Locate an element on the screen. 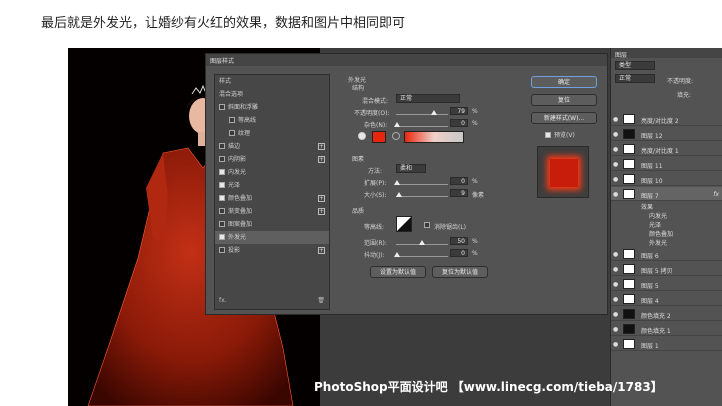 This screenshot has height=406, width=722. layer-row: ● 图层 4 is located at coordinates (666, 299).